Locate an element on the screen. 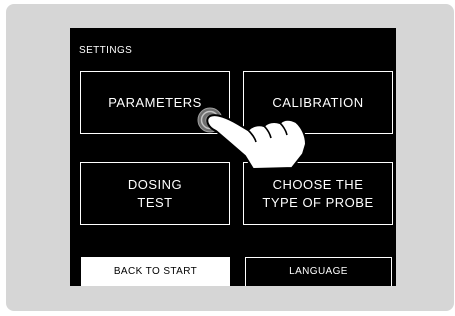 This screenshot has width=455, height=316. back-to-start-label: BACK TO START is located at coordinates (155, 271).